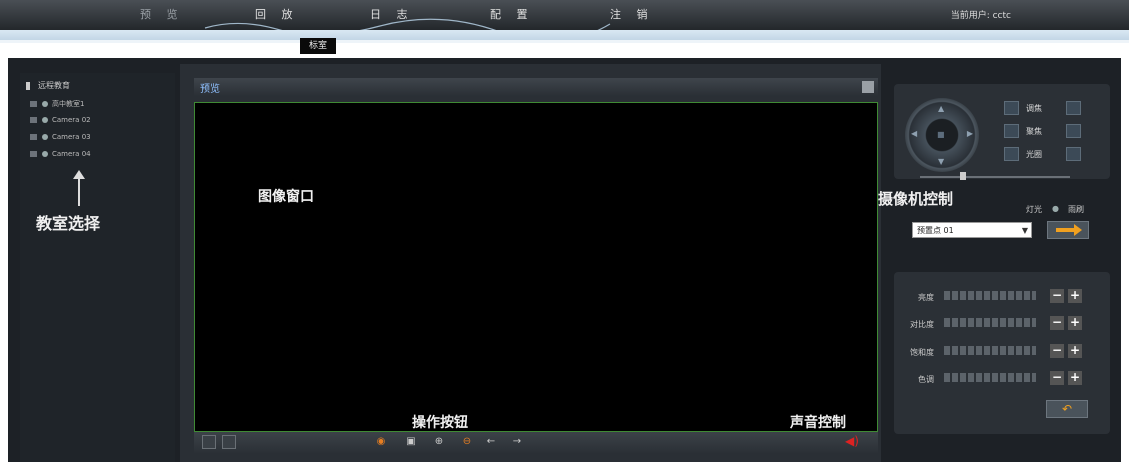 This screenshot has width=1129, height=462. What do you see at coordinates (28, 85) in the screenshot?
I see `folder-icon` at bounding box center [28, 85].